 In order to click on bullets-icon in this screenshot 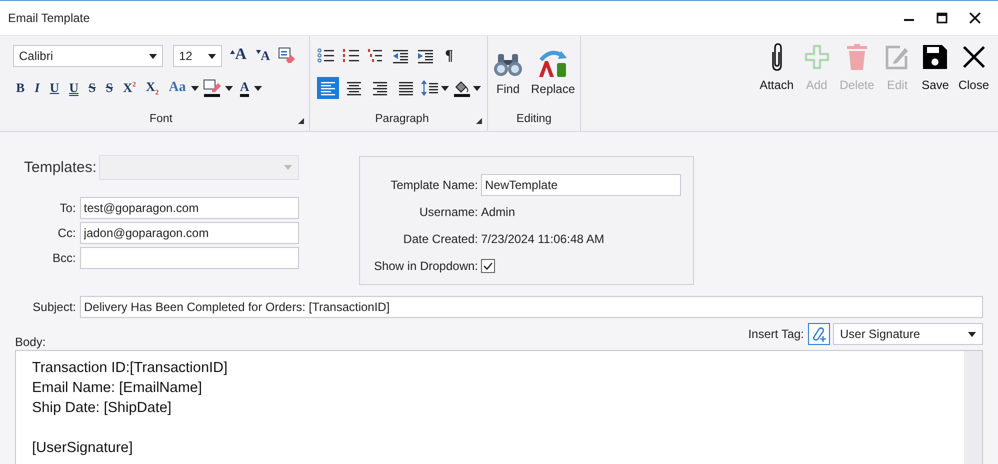, I will do `click(326, 56)`.